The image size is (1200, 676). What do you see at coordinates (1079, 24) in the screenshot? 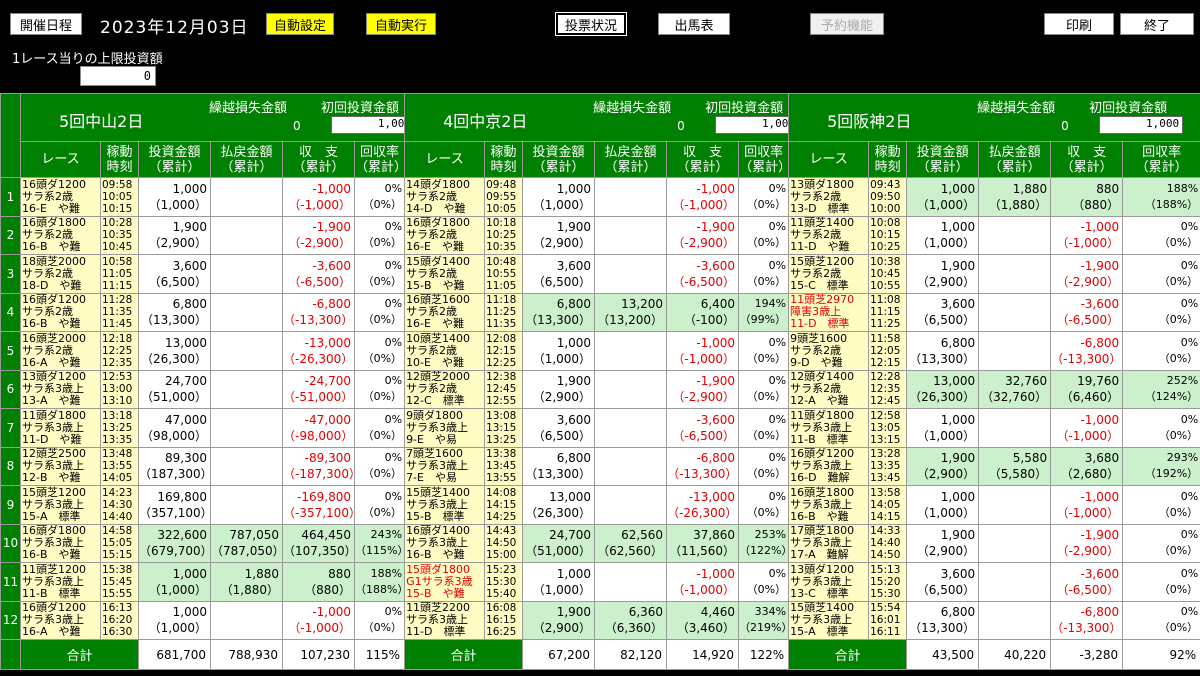
I see `print-button: 印刷` at bounding box center [1079, 24].